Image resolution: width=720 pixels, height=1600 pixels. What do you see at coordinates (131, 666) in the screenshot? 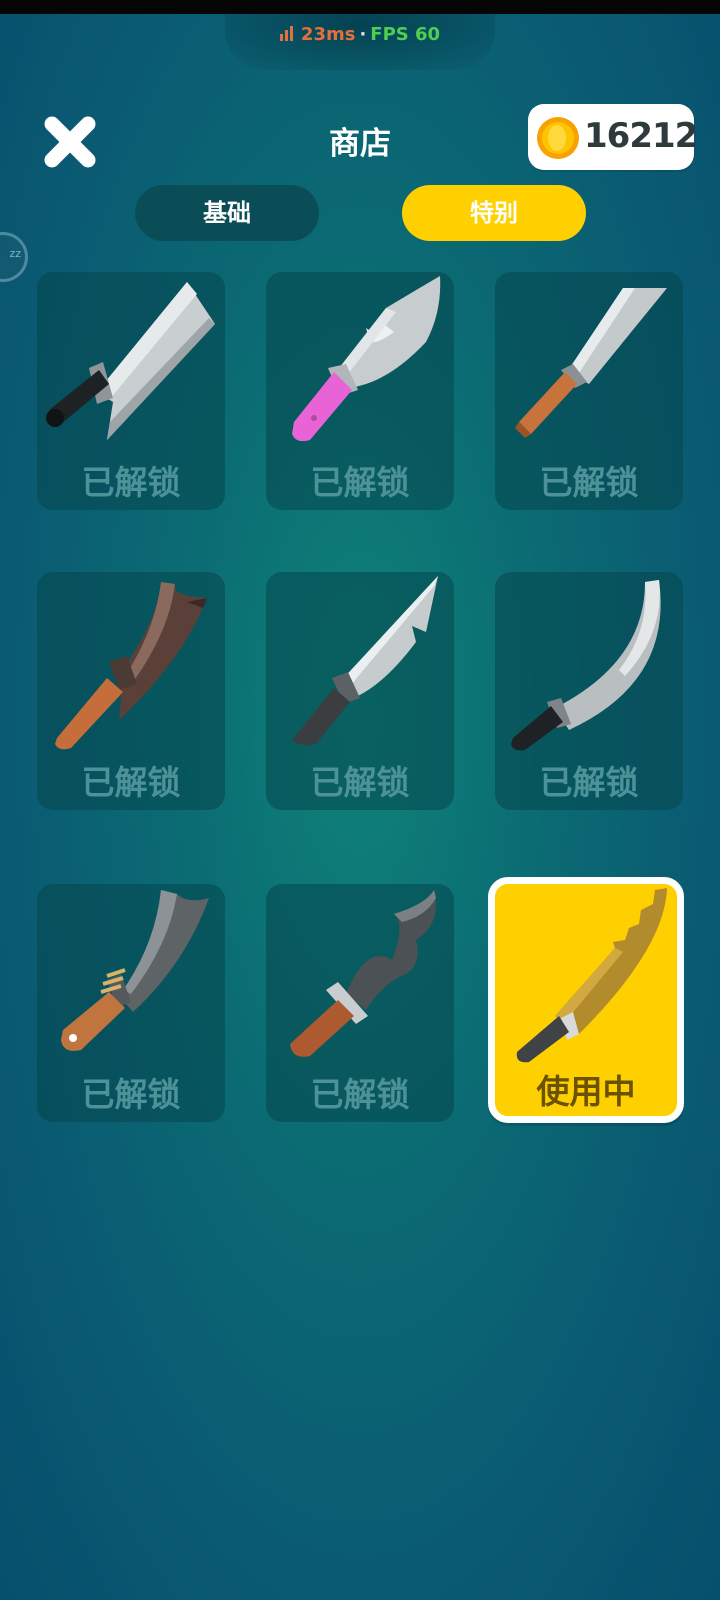
I see `rusty-cleaver-icon` at bounding box center [131, 666].